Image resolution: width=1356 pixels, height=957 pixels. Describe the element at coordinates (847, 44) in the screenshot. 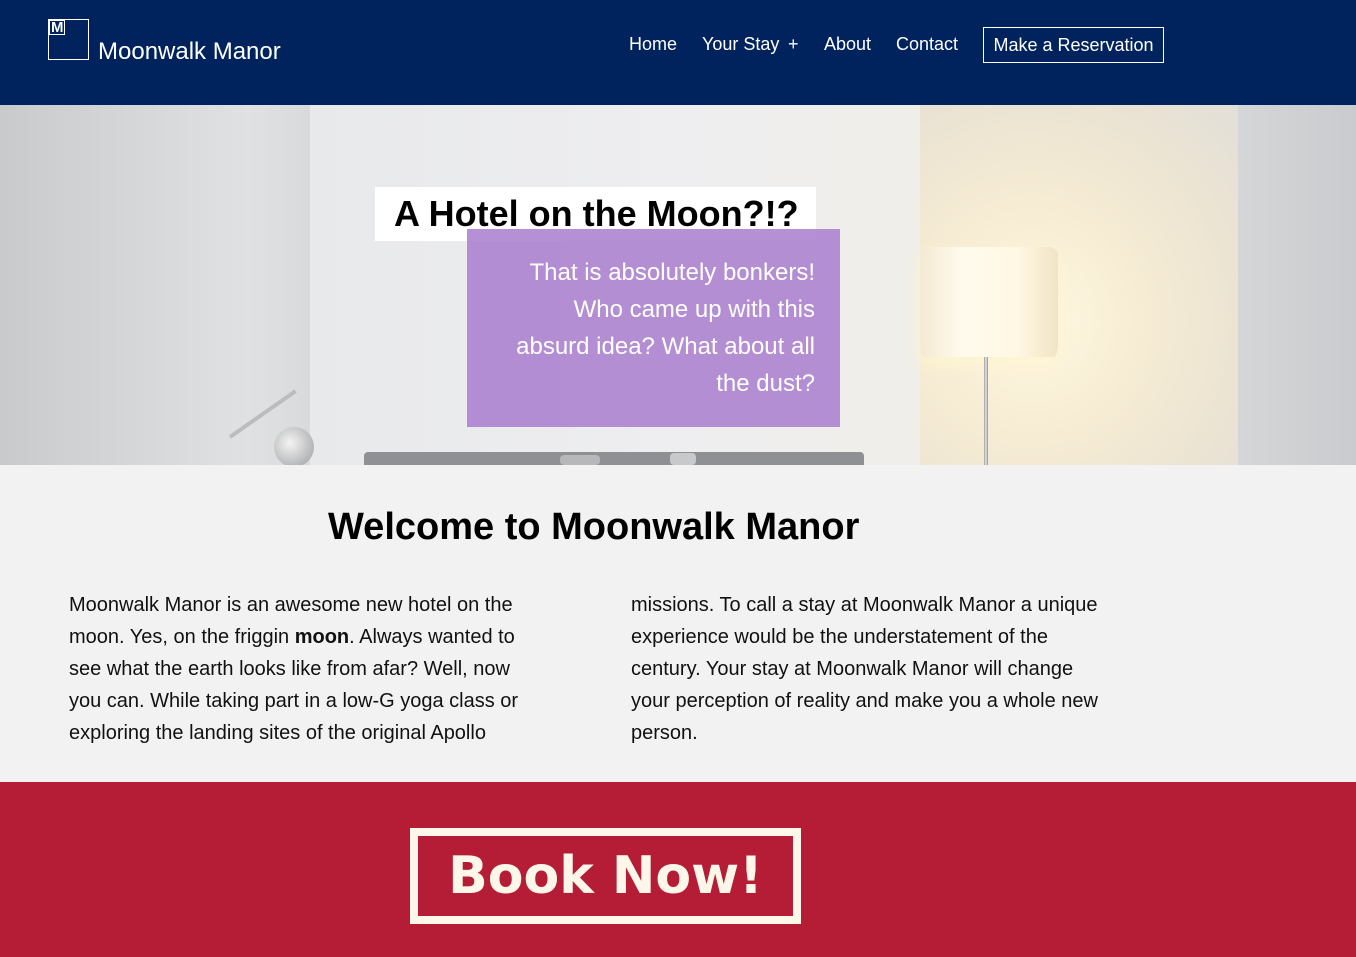

I see `nav-about: About` at that location.